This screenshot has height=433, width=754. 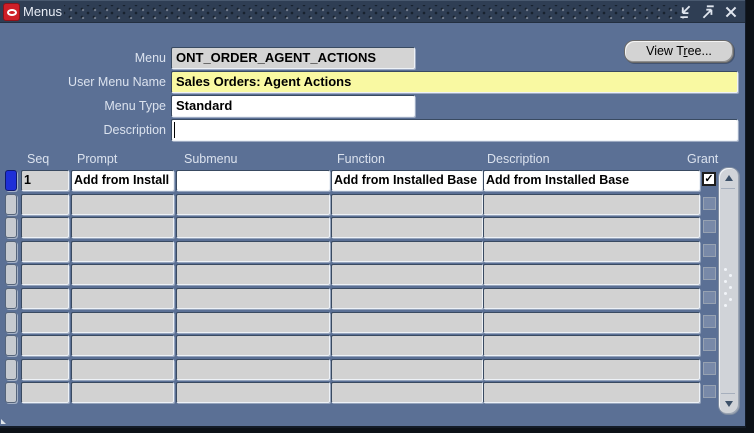 What do you see at coordinates (3, 421) in the screenshot?
I see `resize-corner` at bounding box center [3, 421].